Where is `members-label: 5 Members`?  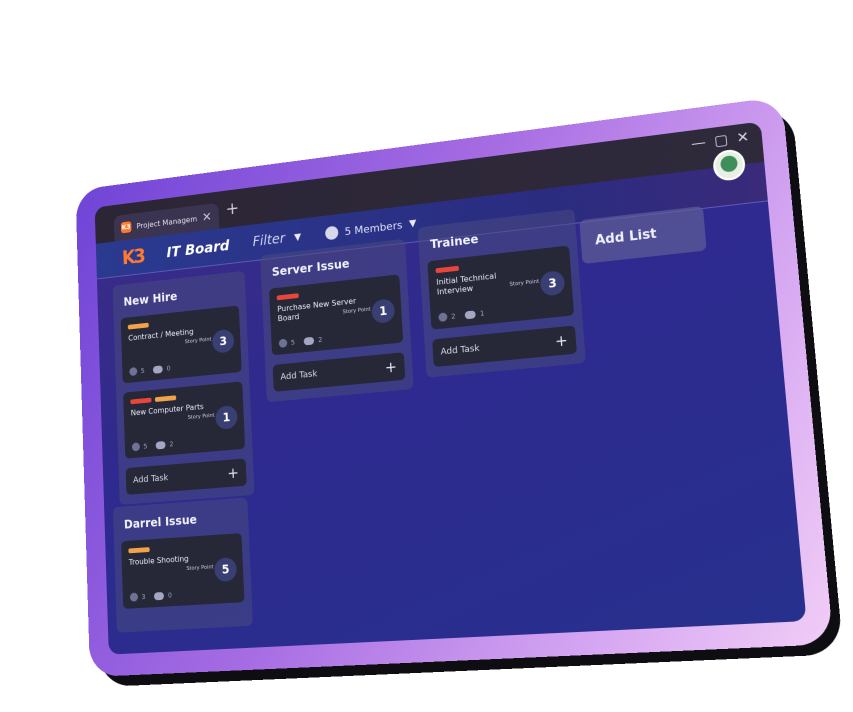
members-label: 5 Members is located at coordinates (373, 228).